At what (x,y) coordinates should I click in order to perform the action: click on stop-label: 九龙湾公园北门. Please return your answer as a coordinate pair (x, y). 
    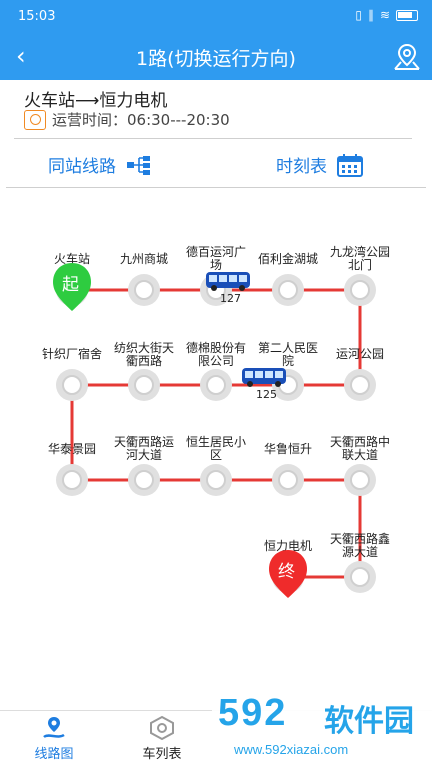
    Looking at the image, I should click on (360, 258).